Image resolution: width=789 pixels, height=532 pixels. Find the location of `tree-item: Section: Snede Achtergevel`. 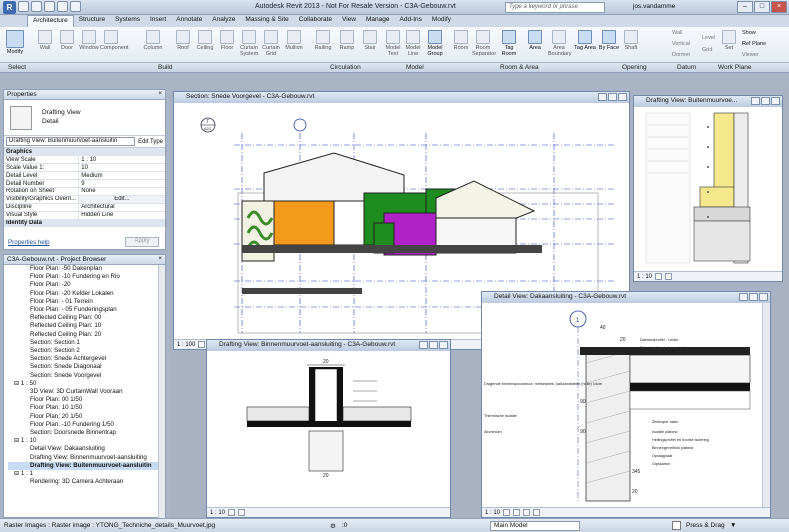

tree-item: Section: Snede Achtergevel is located at coordinates (86, 359).